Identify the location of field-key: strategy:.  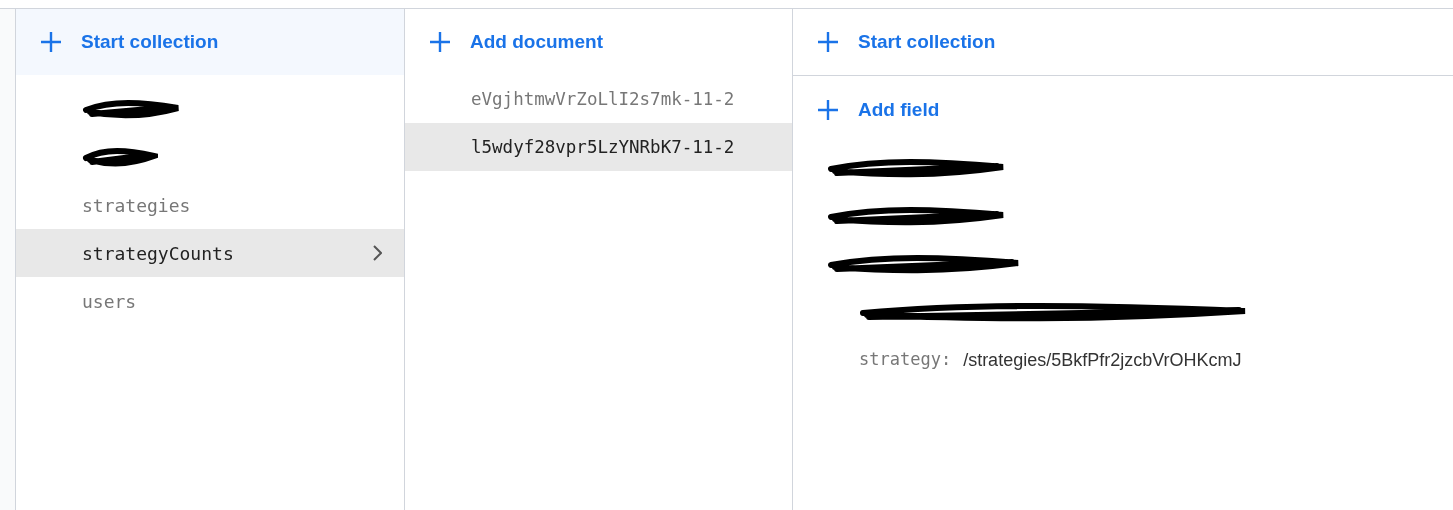
(905, 360).